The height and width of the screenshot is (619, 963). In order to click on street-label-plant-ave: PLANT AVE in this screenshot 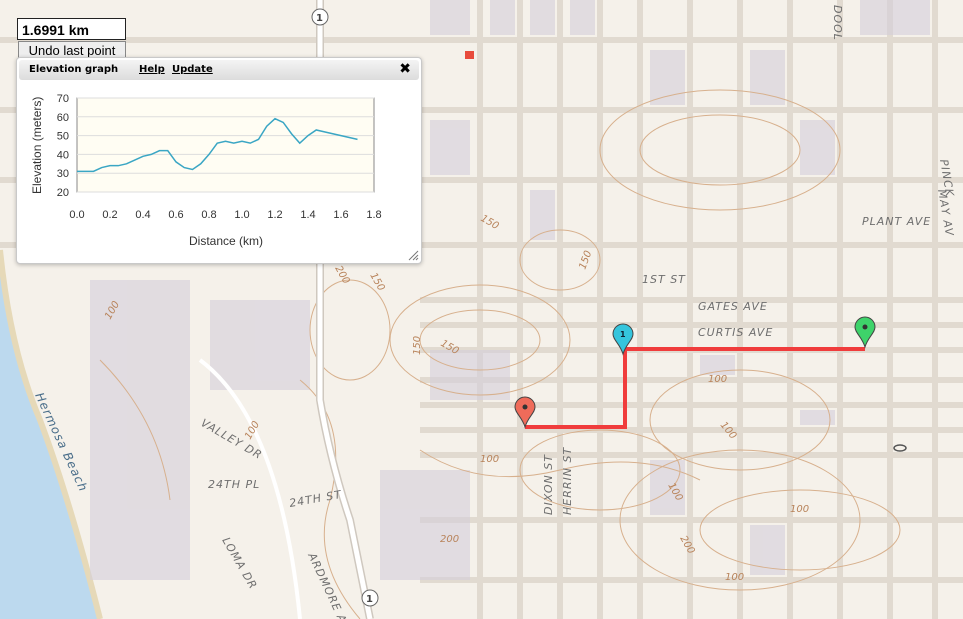, I will do `click(896, 221)`.